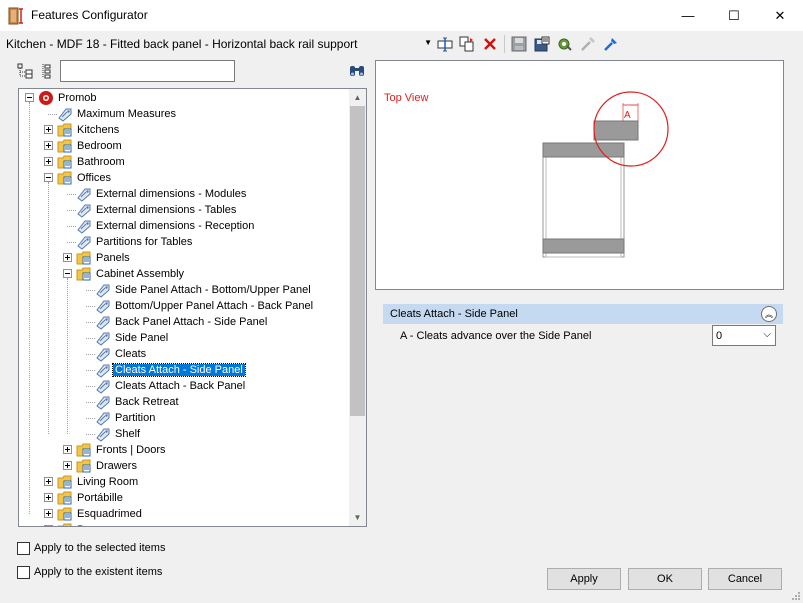 The image size is (803, 603). What do you see at coordinates (184, 194) in the screenshot?
I see `tree-item: External dimensions - Modules` at bounding box center [184, 194].